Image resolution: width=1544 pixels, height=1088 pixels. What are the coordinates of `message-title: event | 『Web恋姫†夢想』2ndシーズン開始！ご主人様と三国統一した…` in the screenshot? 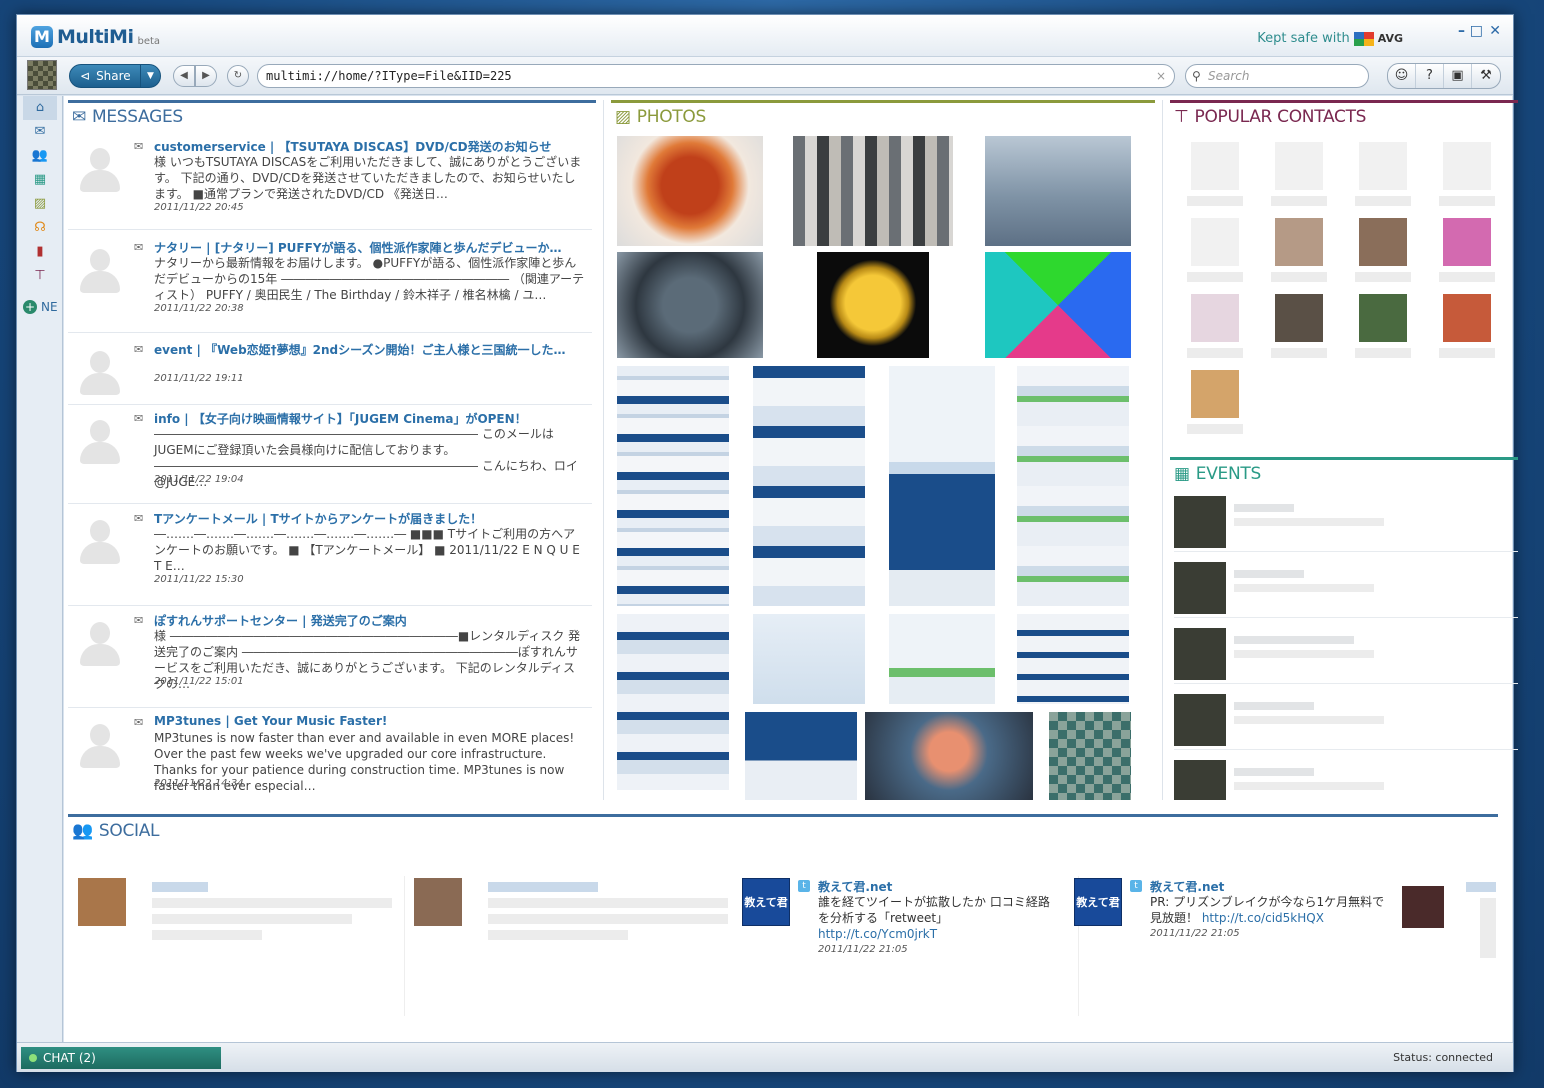 It's located at (370, 349).